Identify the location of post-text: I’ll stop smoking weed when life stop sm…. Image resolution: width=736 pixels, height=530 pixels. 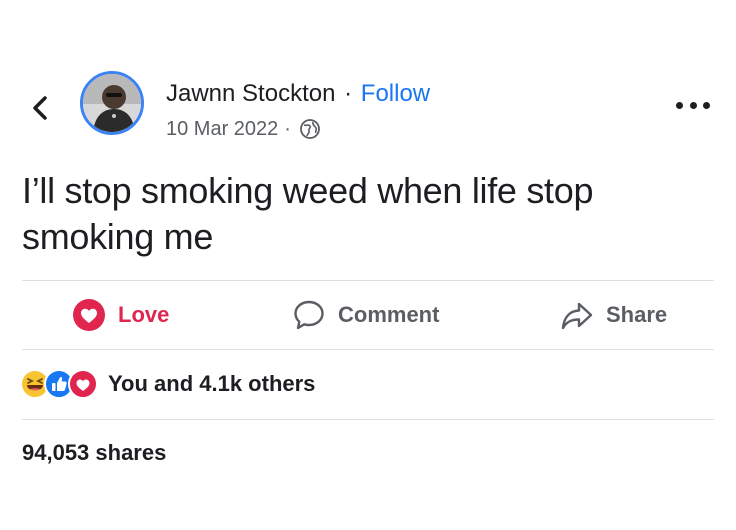
(308, 213).